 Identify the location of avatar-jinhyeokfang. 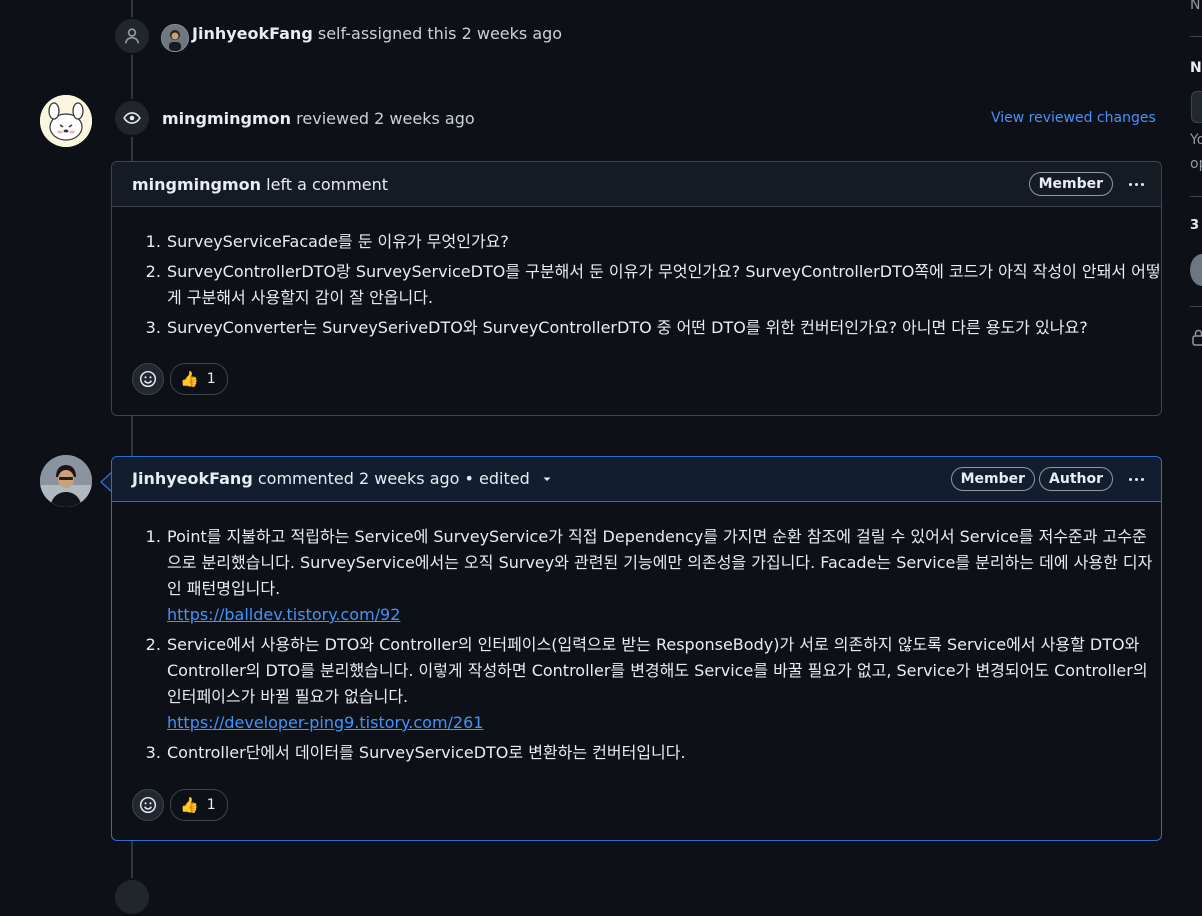
(66, 481).